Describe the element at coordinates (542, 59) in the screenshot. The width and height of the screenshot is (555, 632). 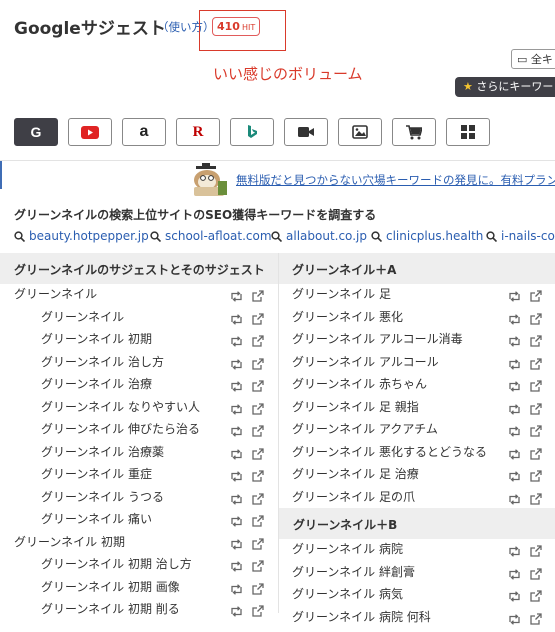
I see `copy-all-label: 全キ` at that location.